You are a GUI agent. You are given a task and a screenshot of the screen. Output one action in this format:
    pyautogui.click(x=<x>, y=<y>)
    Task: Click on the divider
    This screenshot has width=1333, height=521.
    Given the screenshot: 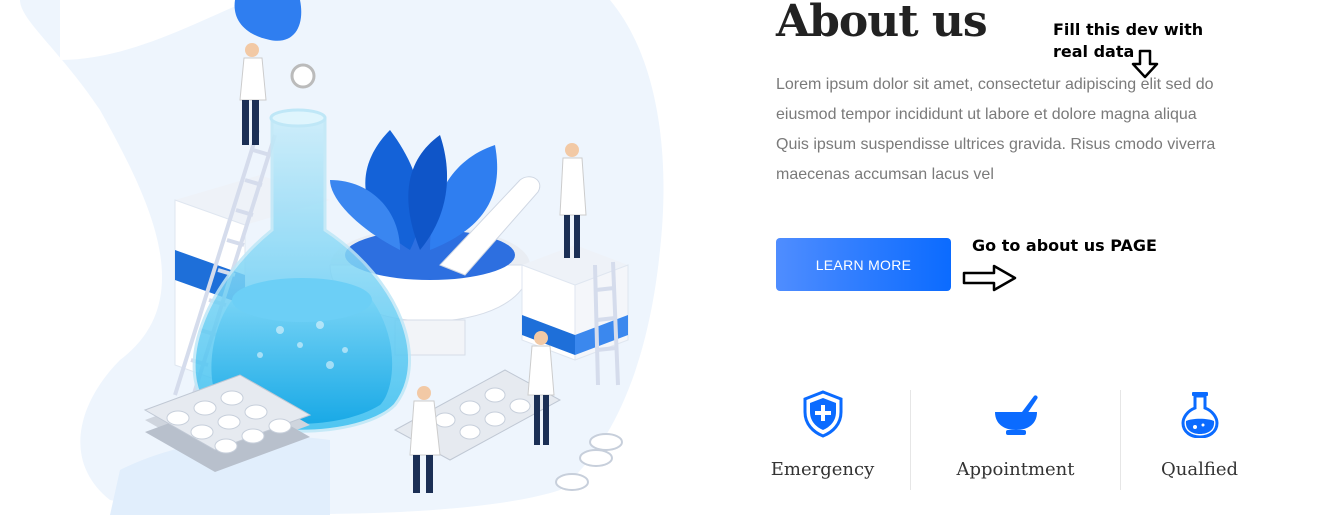 What is the action you would take?
    pyautogui.click(x=910, y=440)
    